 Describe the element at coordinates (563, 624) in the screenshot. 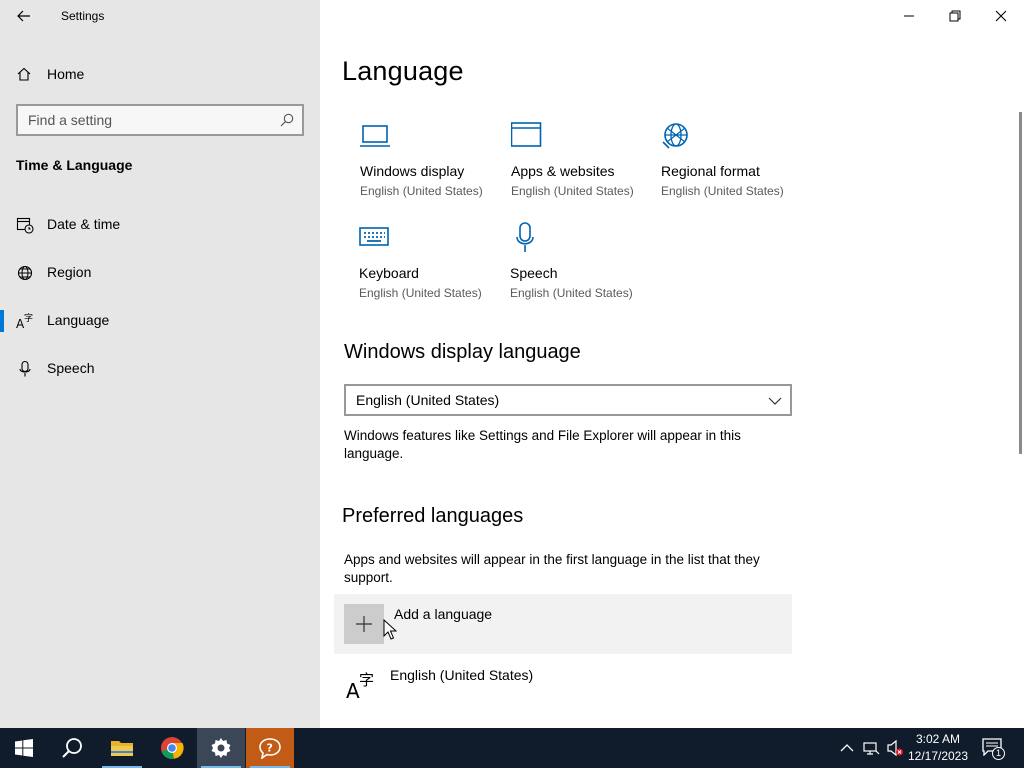

I see `add-language-button: Add a language` at that location.